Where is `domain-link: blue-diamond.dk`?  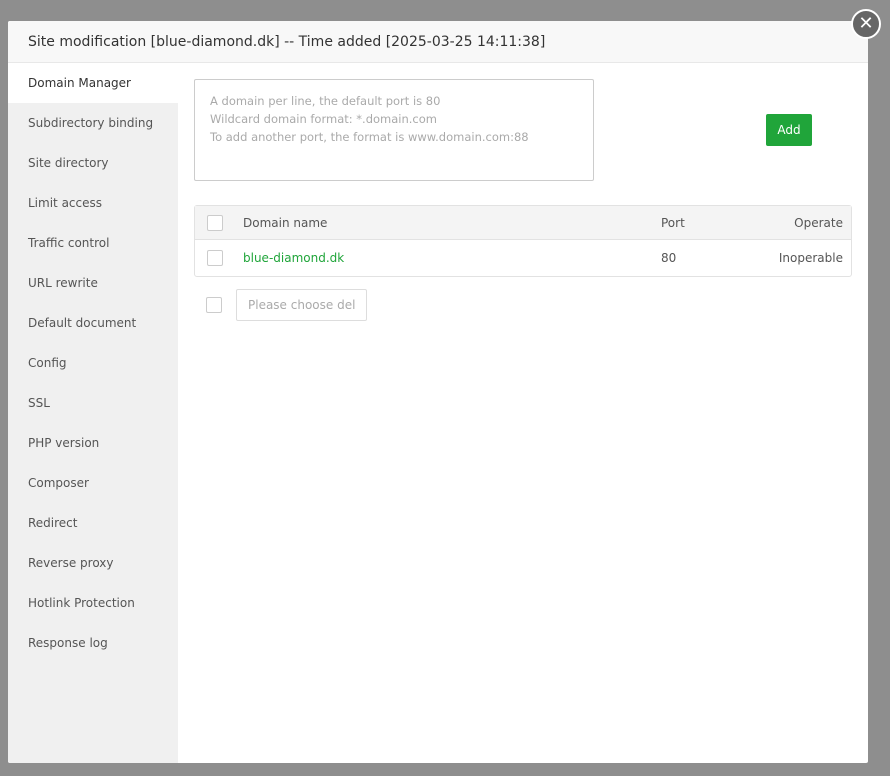
domain-link: blue-diamond.dk is located at coordinates (452, 258).